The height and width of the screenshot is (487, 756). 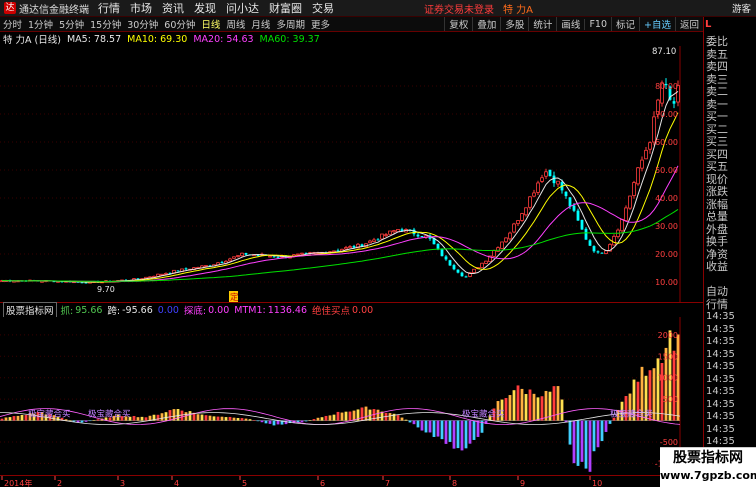 What do you see at coordinates (67, 311) in the screenshot?
I see `ind-zhua-label: 抓:` at bounding box center [67, 311].